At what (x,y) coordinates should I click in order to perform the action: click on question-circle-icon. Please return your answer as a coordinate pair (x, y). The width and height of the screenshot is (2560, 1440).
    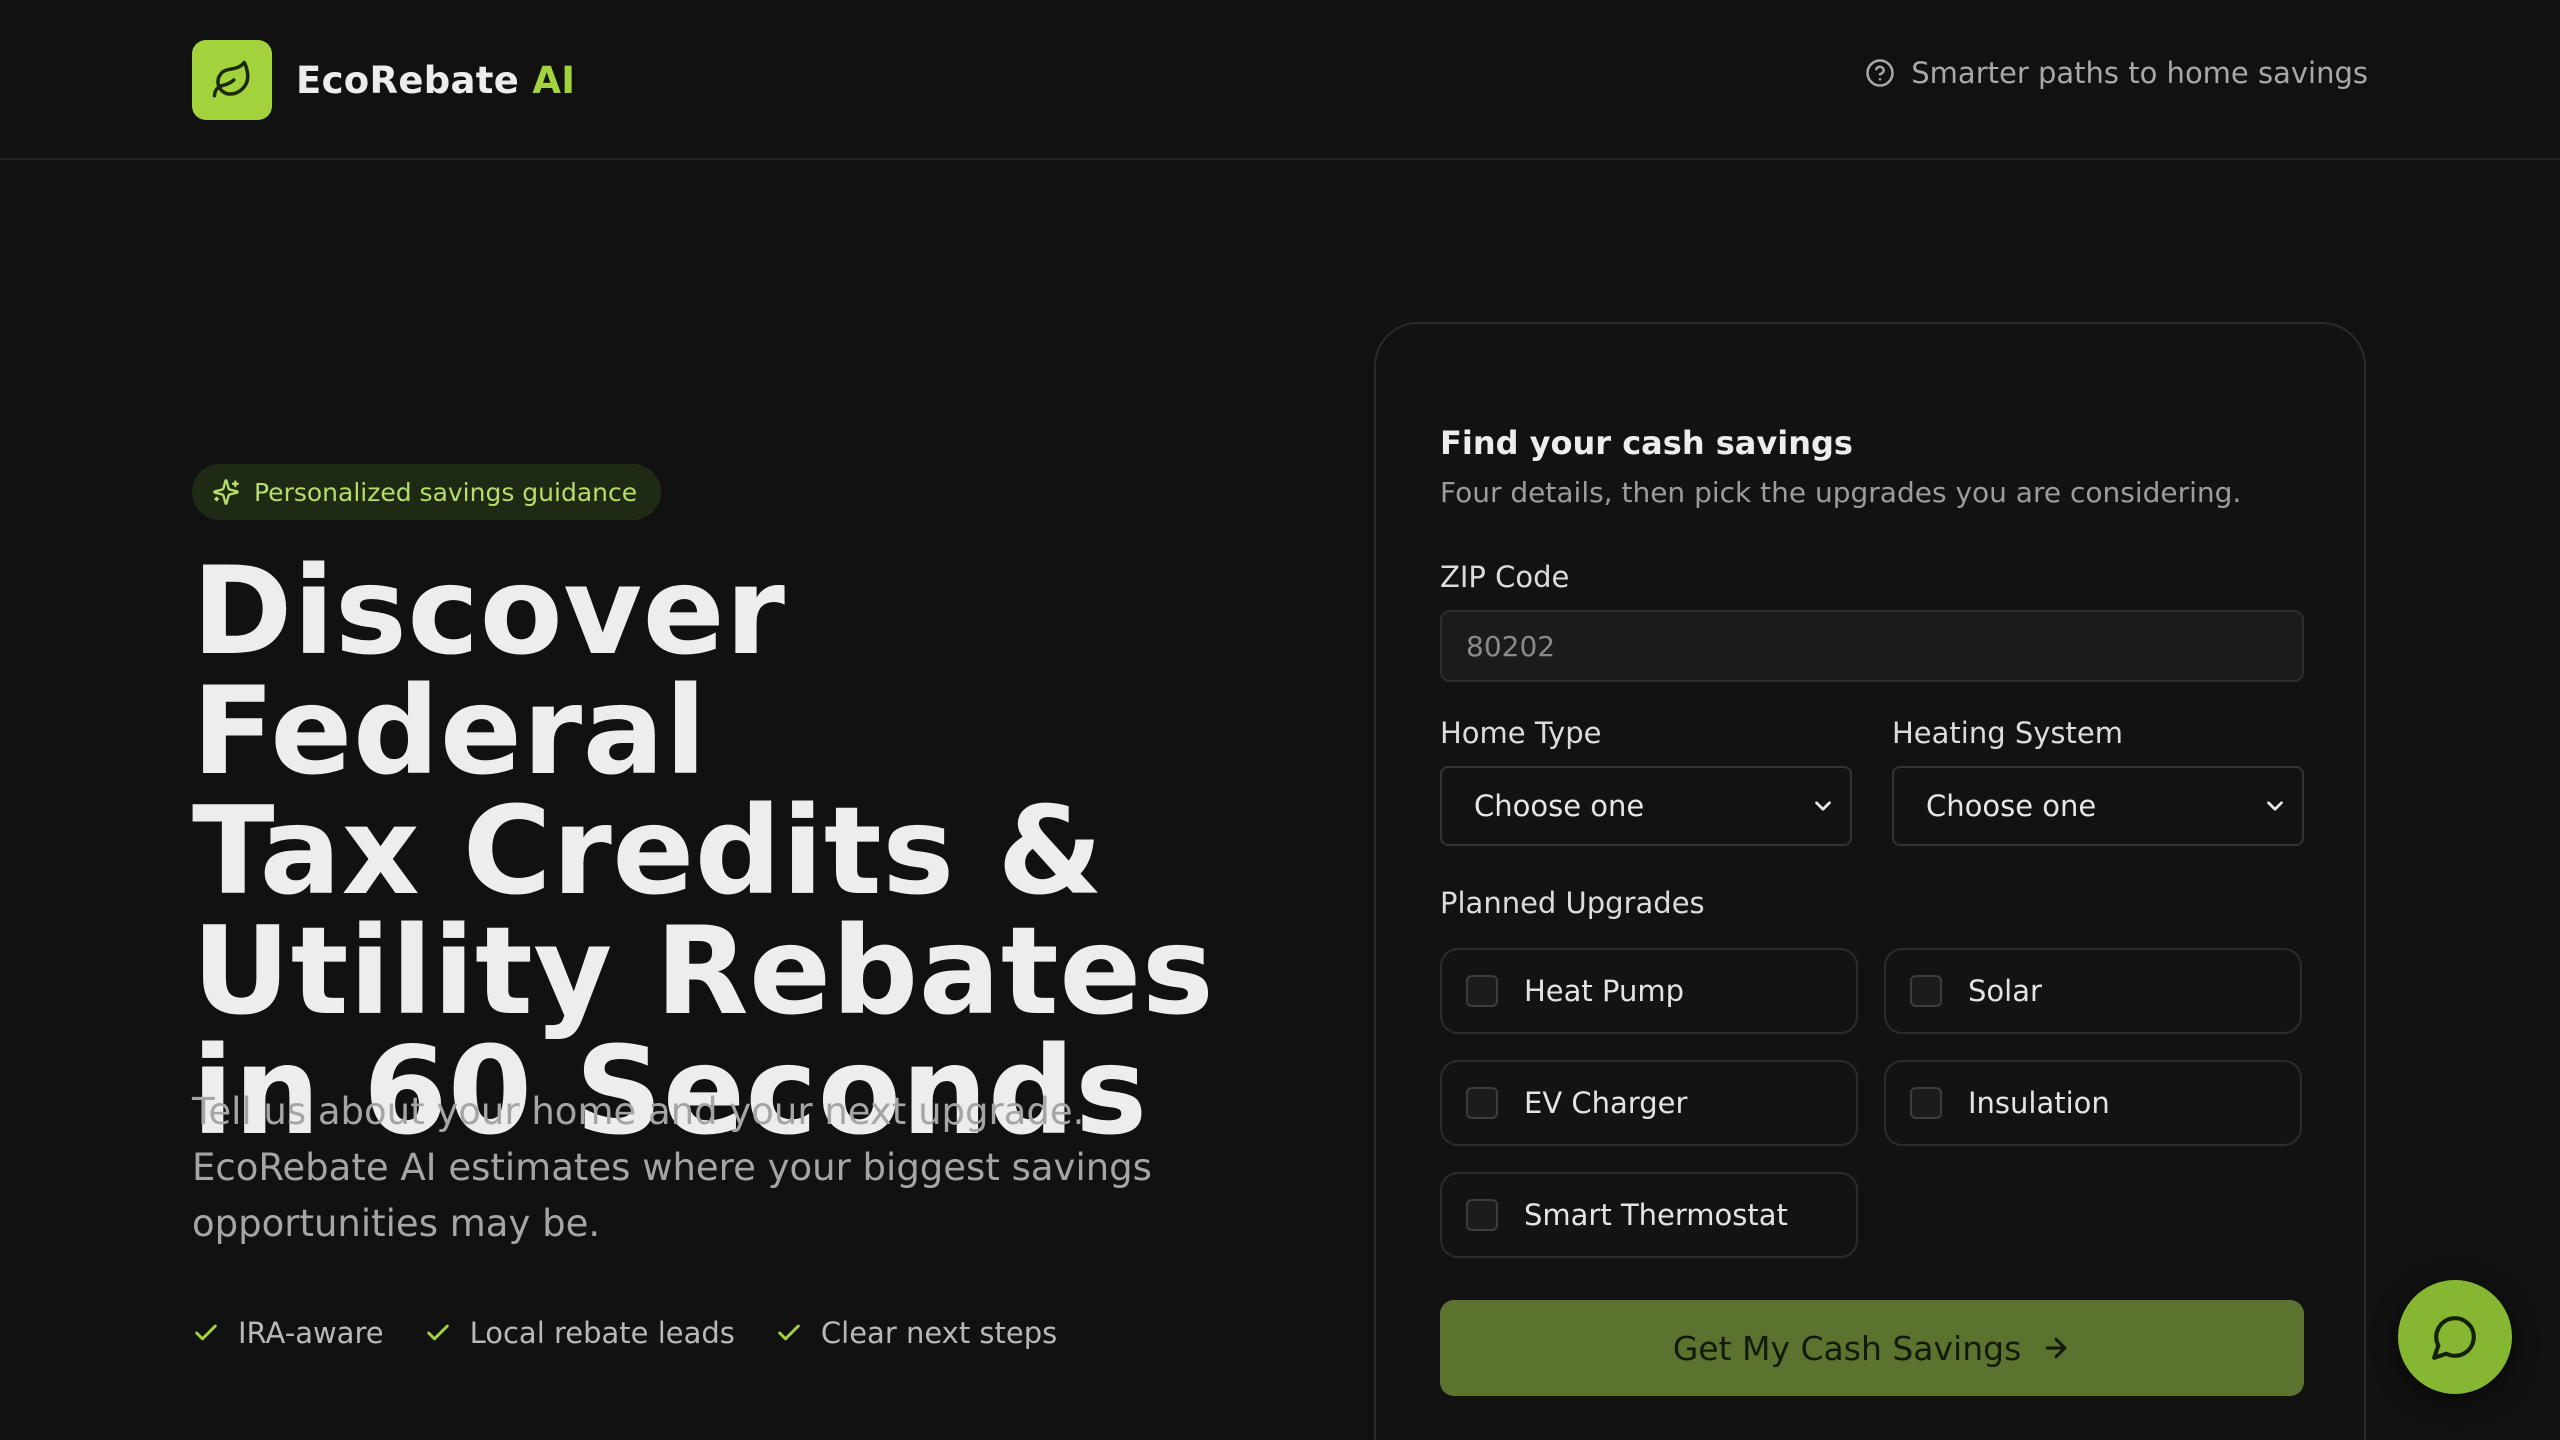
    Looking at the image, I should click on (1880, 73).